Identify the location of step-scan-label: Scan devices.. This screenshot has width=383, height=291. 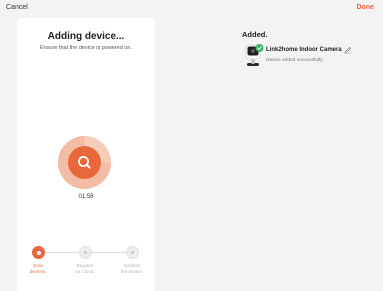
(38, 268).